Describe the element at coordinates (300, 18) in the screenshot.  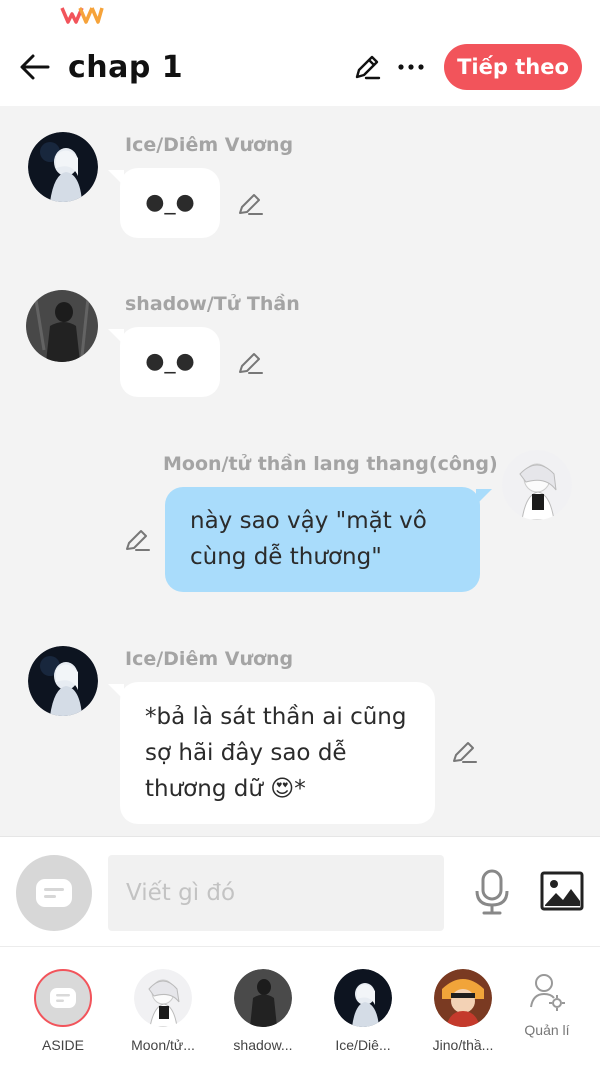
I see `status-bar` at that location.